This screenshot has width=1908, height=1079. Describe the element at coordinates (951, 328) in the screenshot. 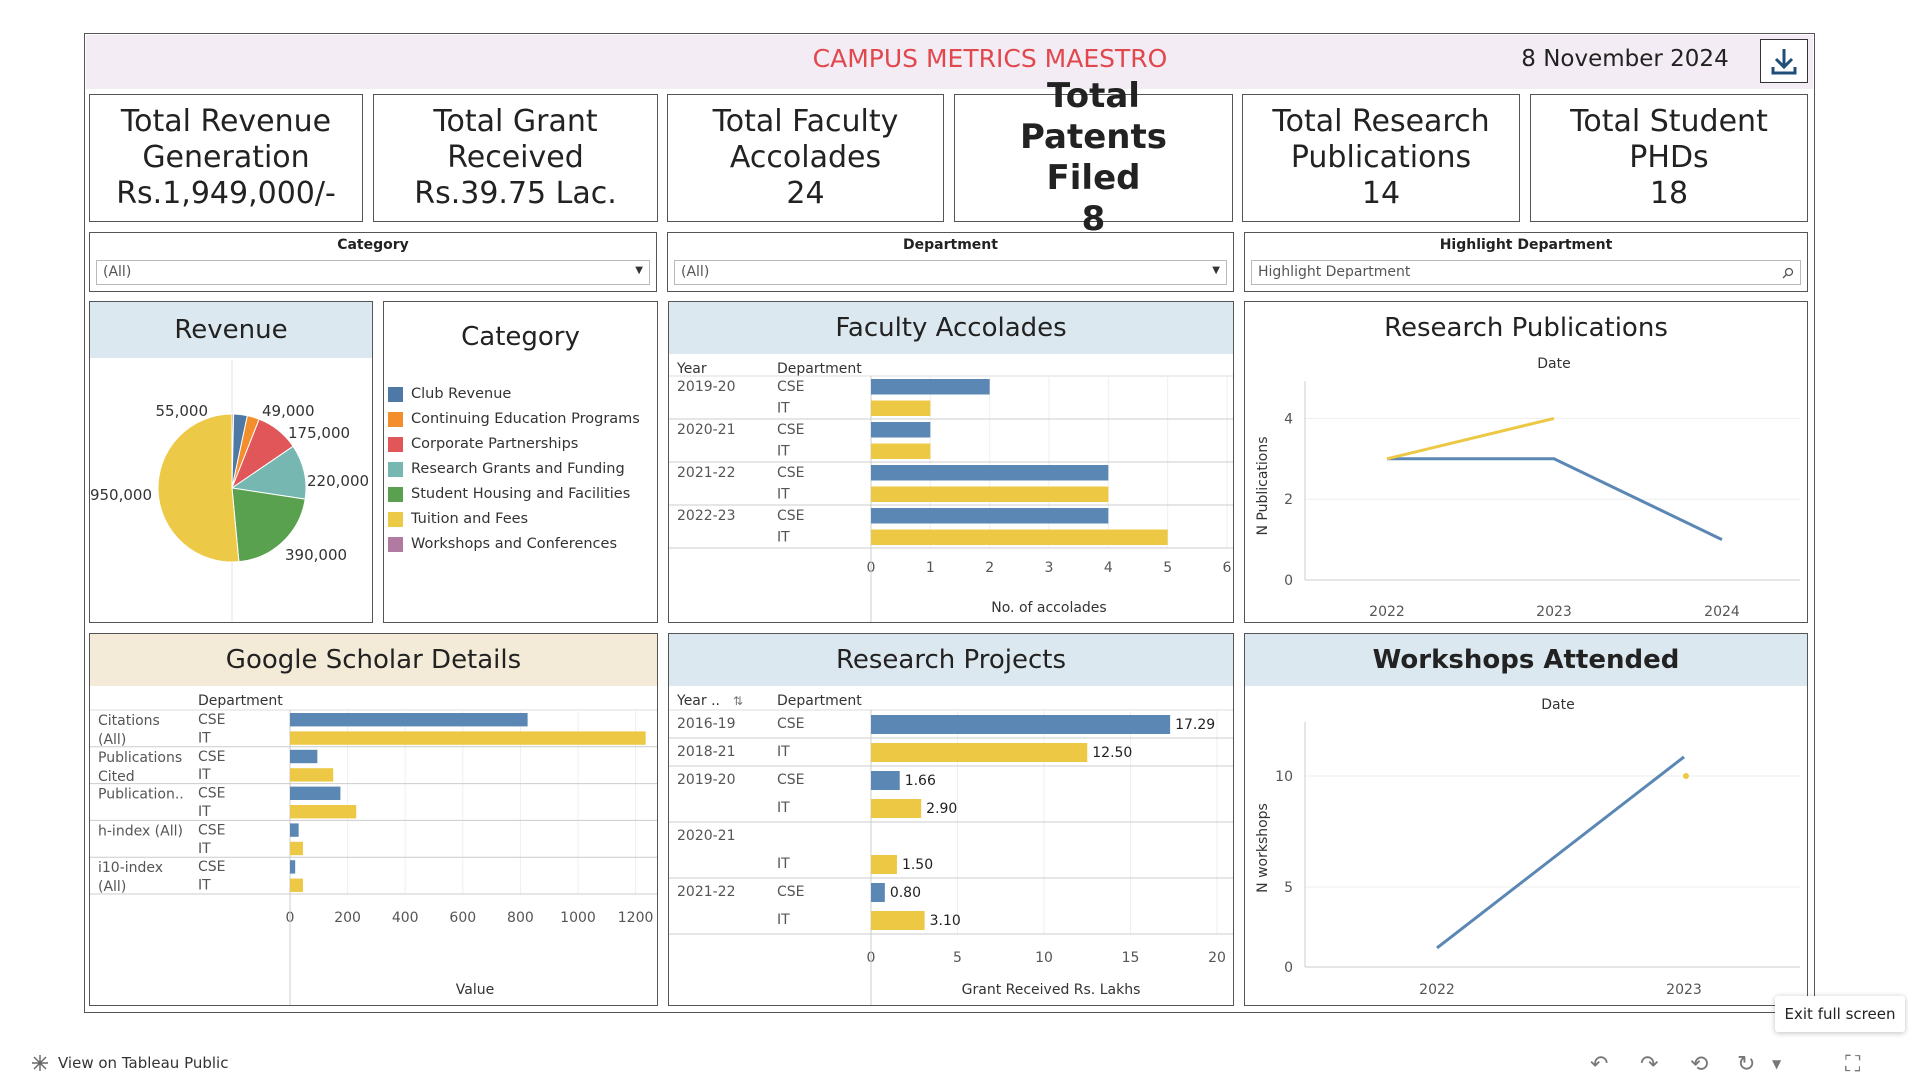

I see `faculty-accolades-title: Faculty Accolades` at that location.